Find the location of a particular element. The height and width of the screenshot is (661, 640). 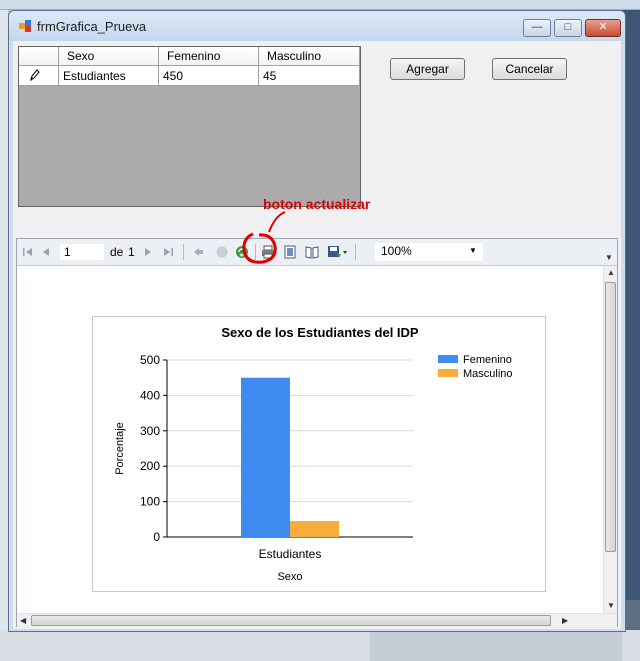

maximize-button: □ is located at coordinates (568, 28).